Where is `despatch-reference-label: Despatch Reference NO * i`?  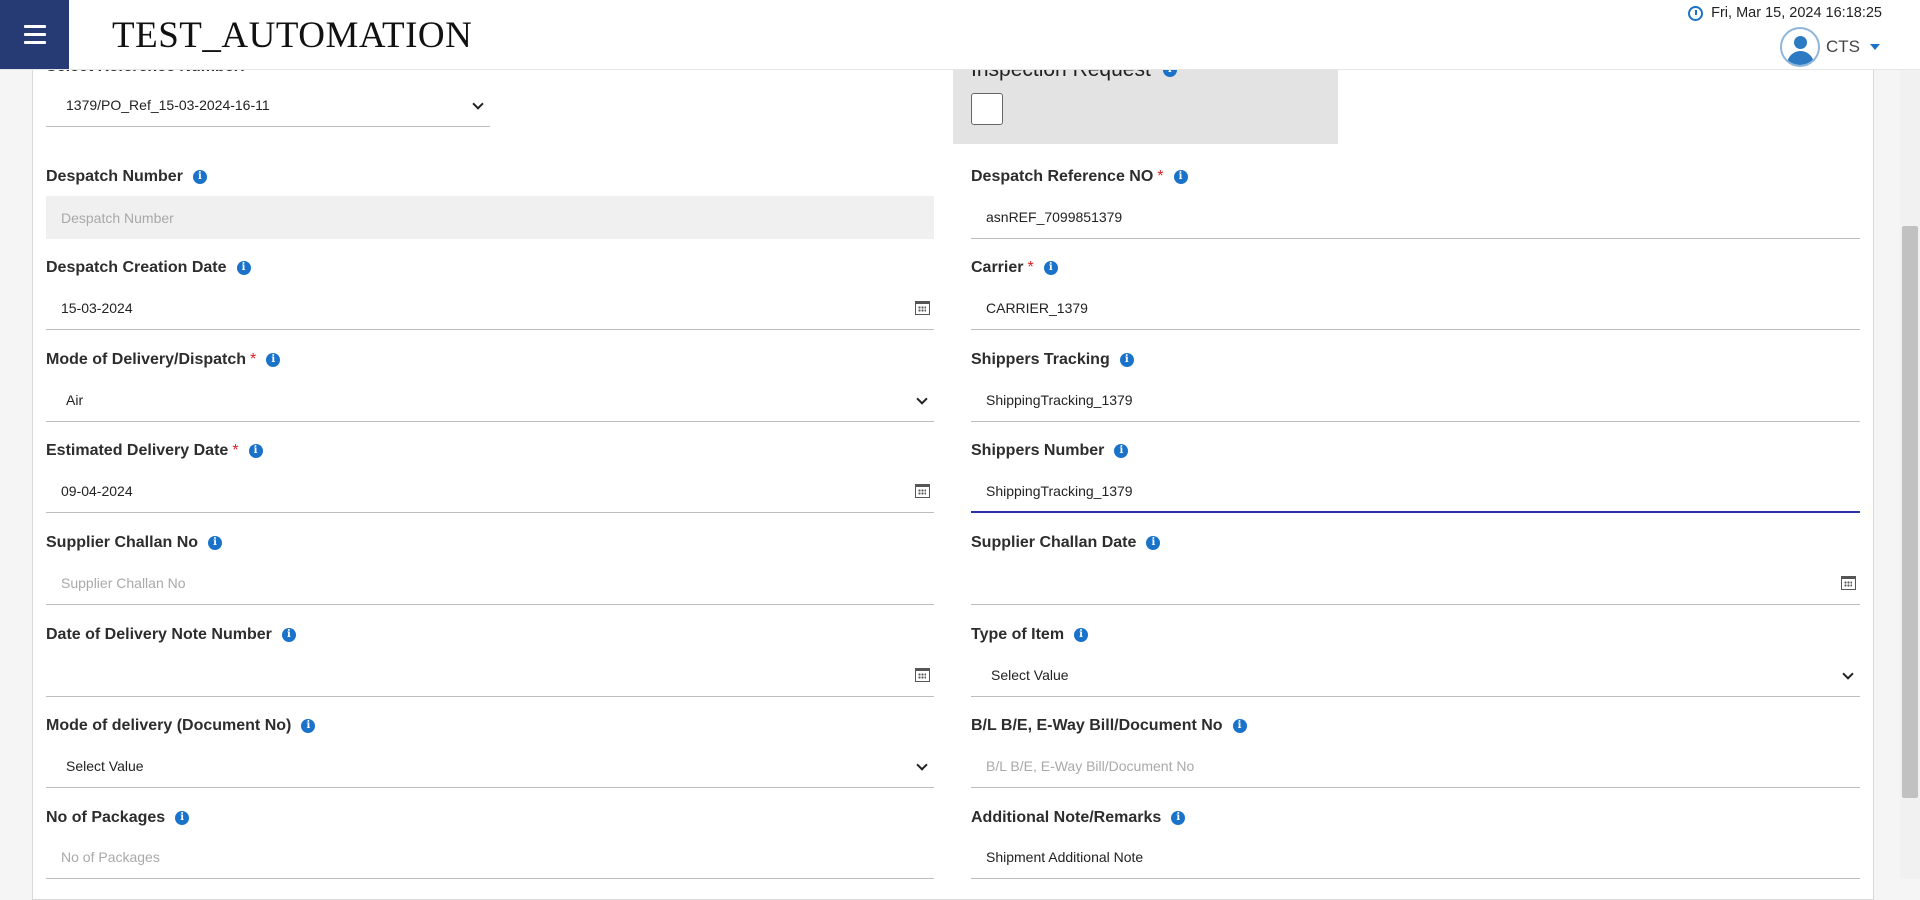
despatch-reference-label: Despatch Reference NO * i is located at coordinates (1079, 177).